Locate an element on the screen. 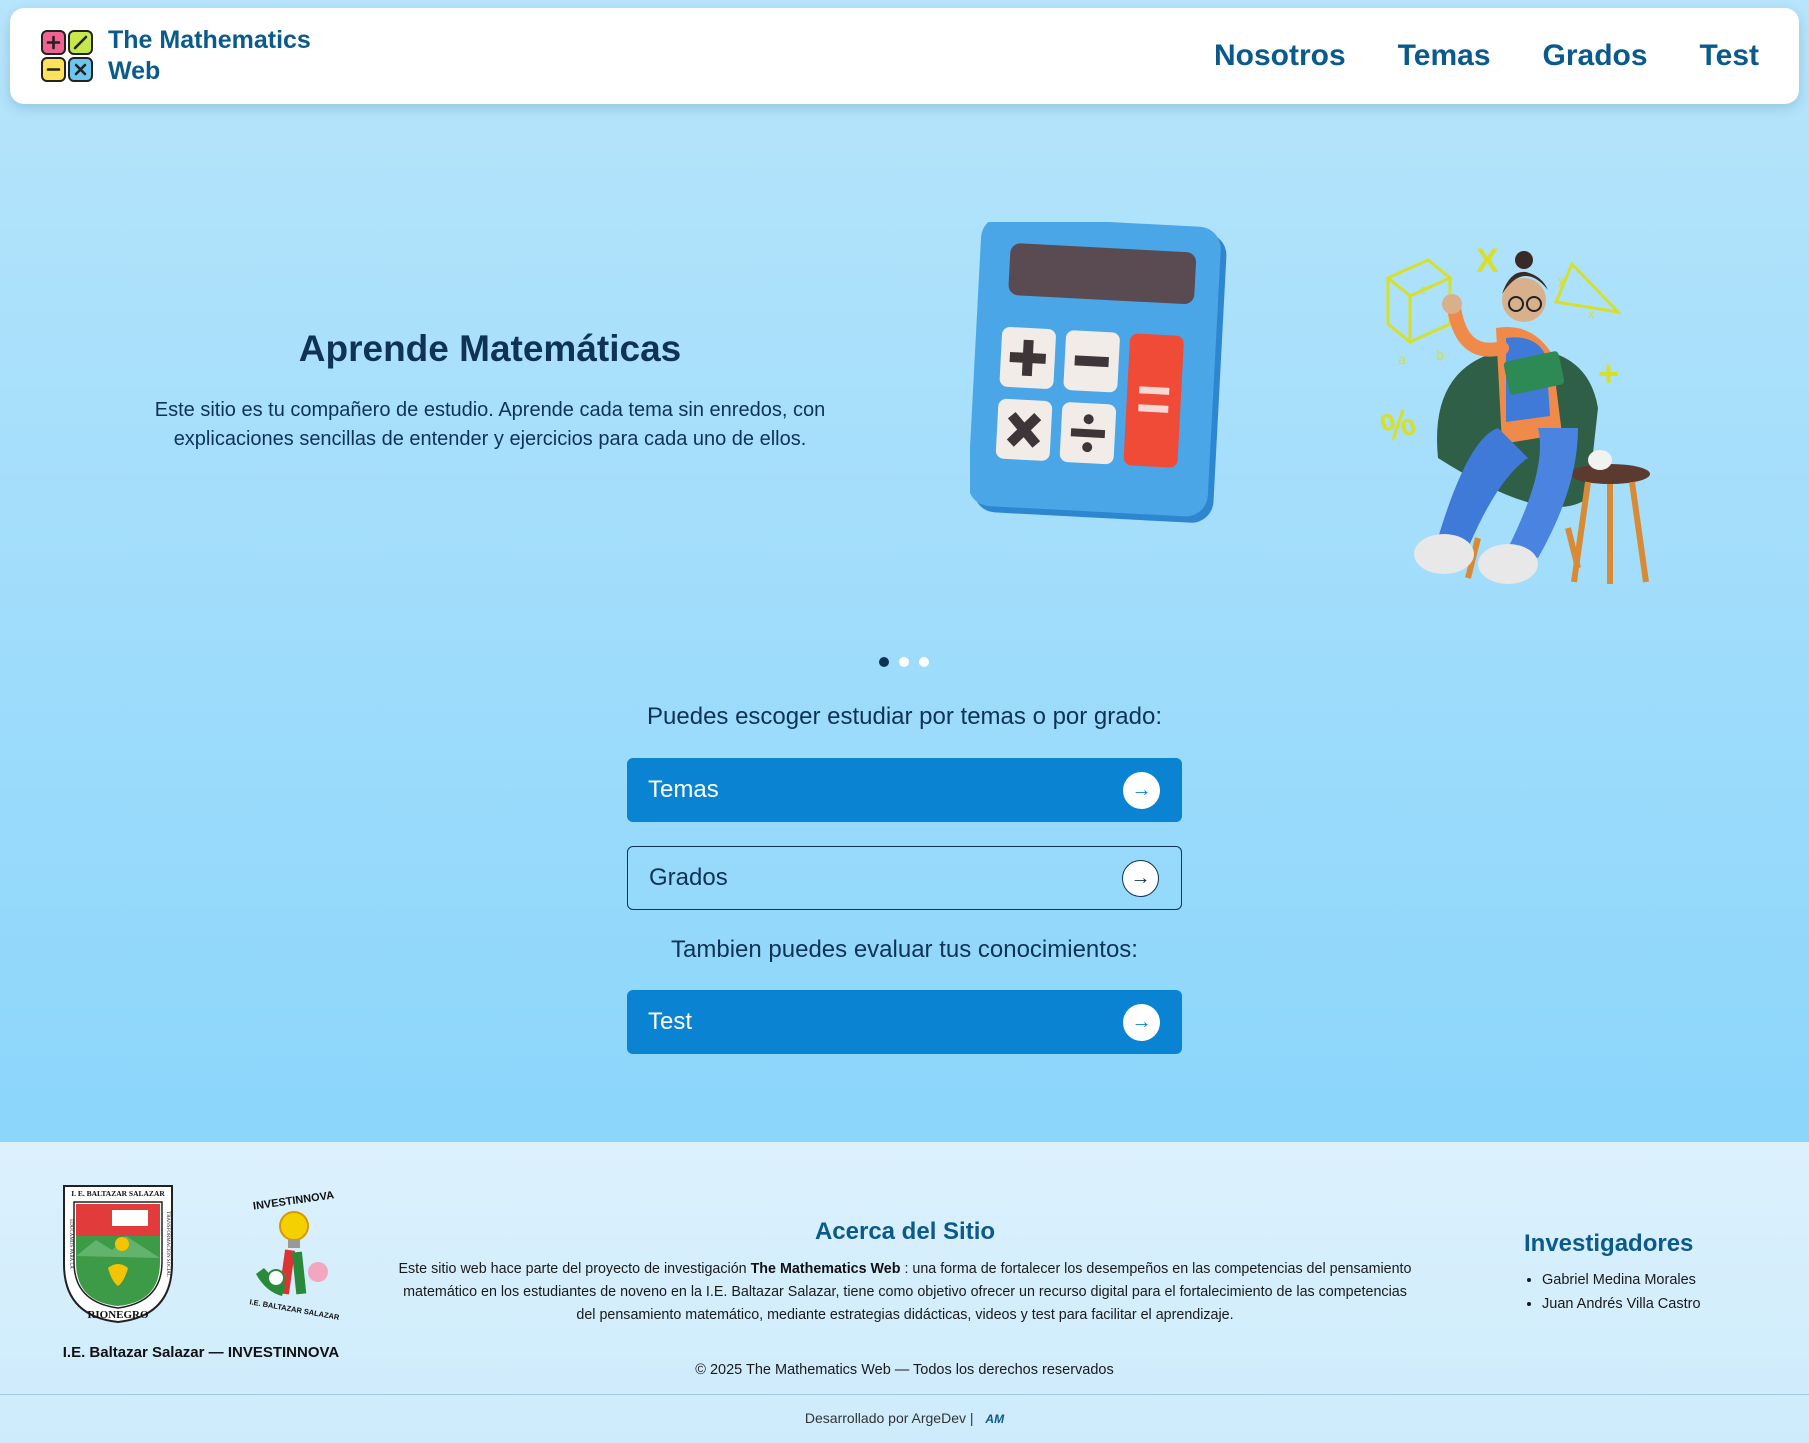 The width and height of the screenshot is (1809, 1443). investinnova-logo-bottom-text: I.E. BALTAZAR SALAZAR is located at coordinates (295, 1309).